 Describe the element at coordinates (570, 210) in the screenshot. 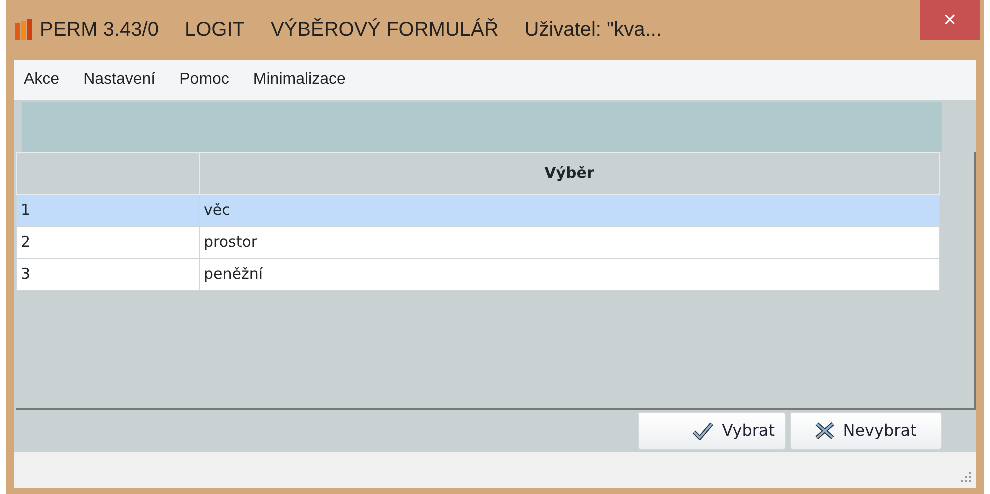

I see `table-cell: věc` at that location.